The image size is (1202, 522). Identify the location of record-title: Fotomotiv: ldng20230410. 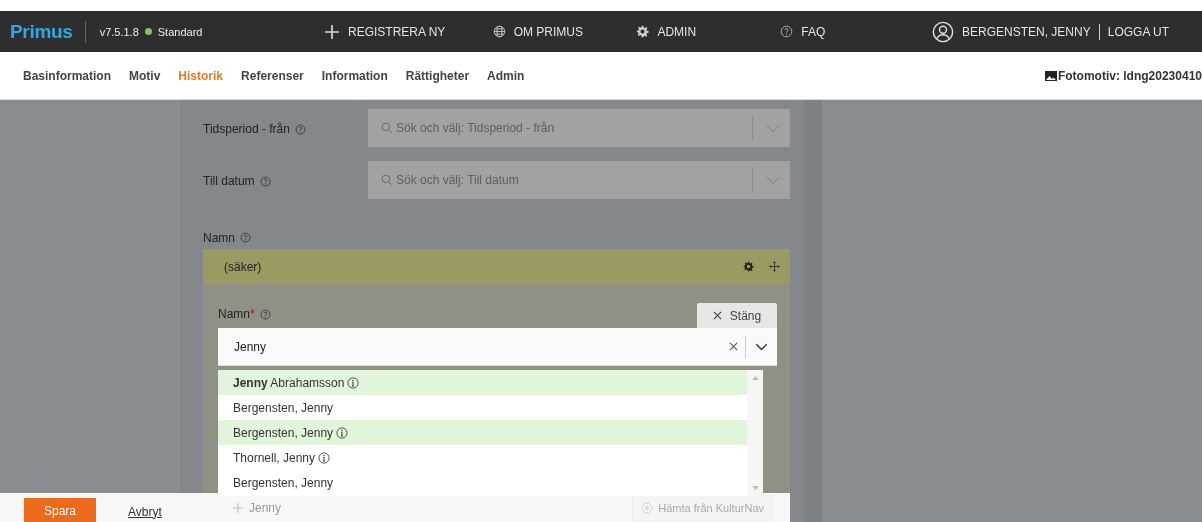
(1129, 75).